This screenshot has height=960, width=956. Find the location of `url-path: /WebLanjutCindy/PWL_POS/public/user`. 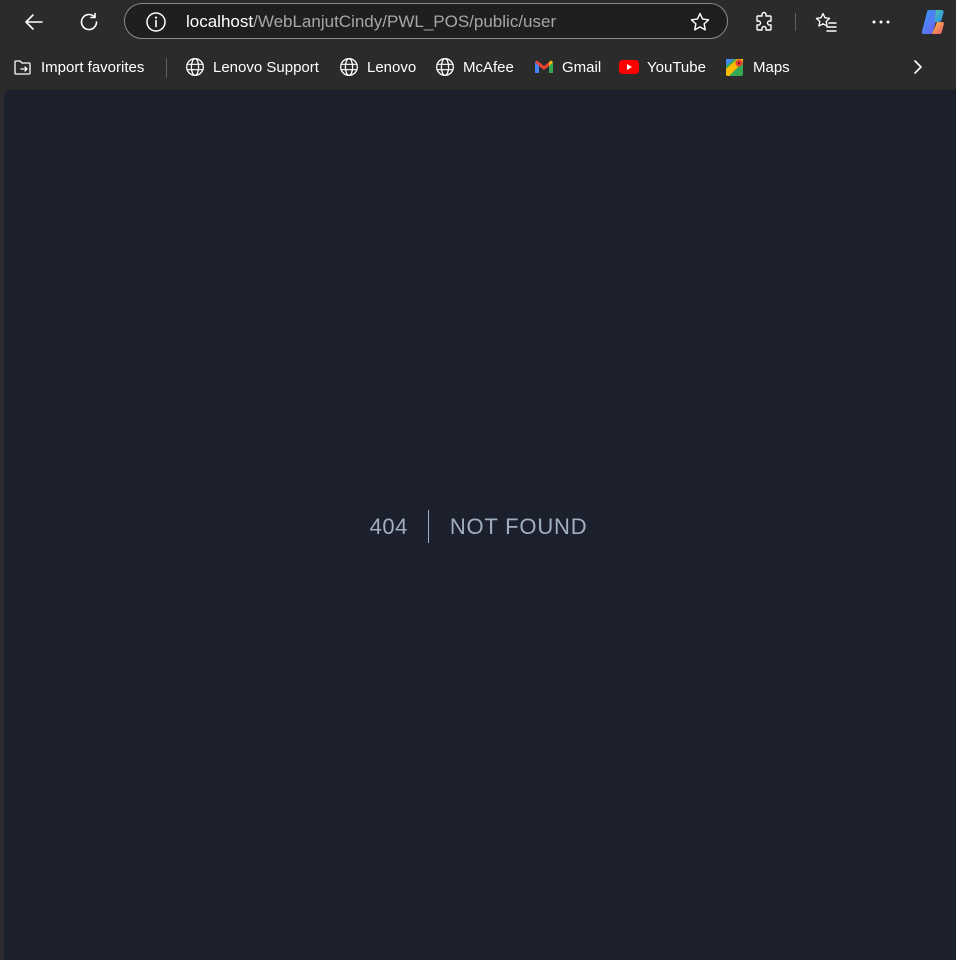

url-path: /WebLanjutCindy/PWL_POS/public/user is located at coordinates (405, 21).